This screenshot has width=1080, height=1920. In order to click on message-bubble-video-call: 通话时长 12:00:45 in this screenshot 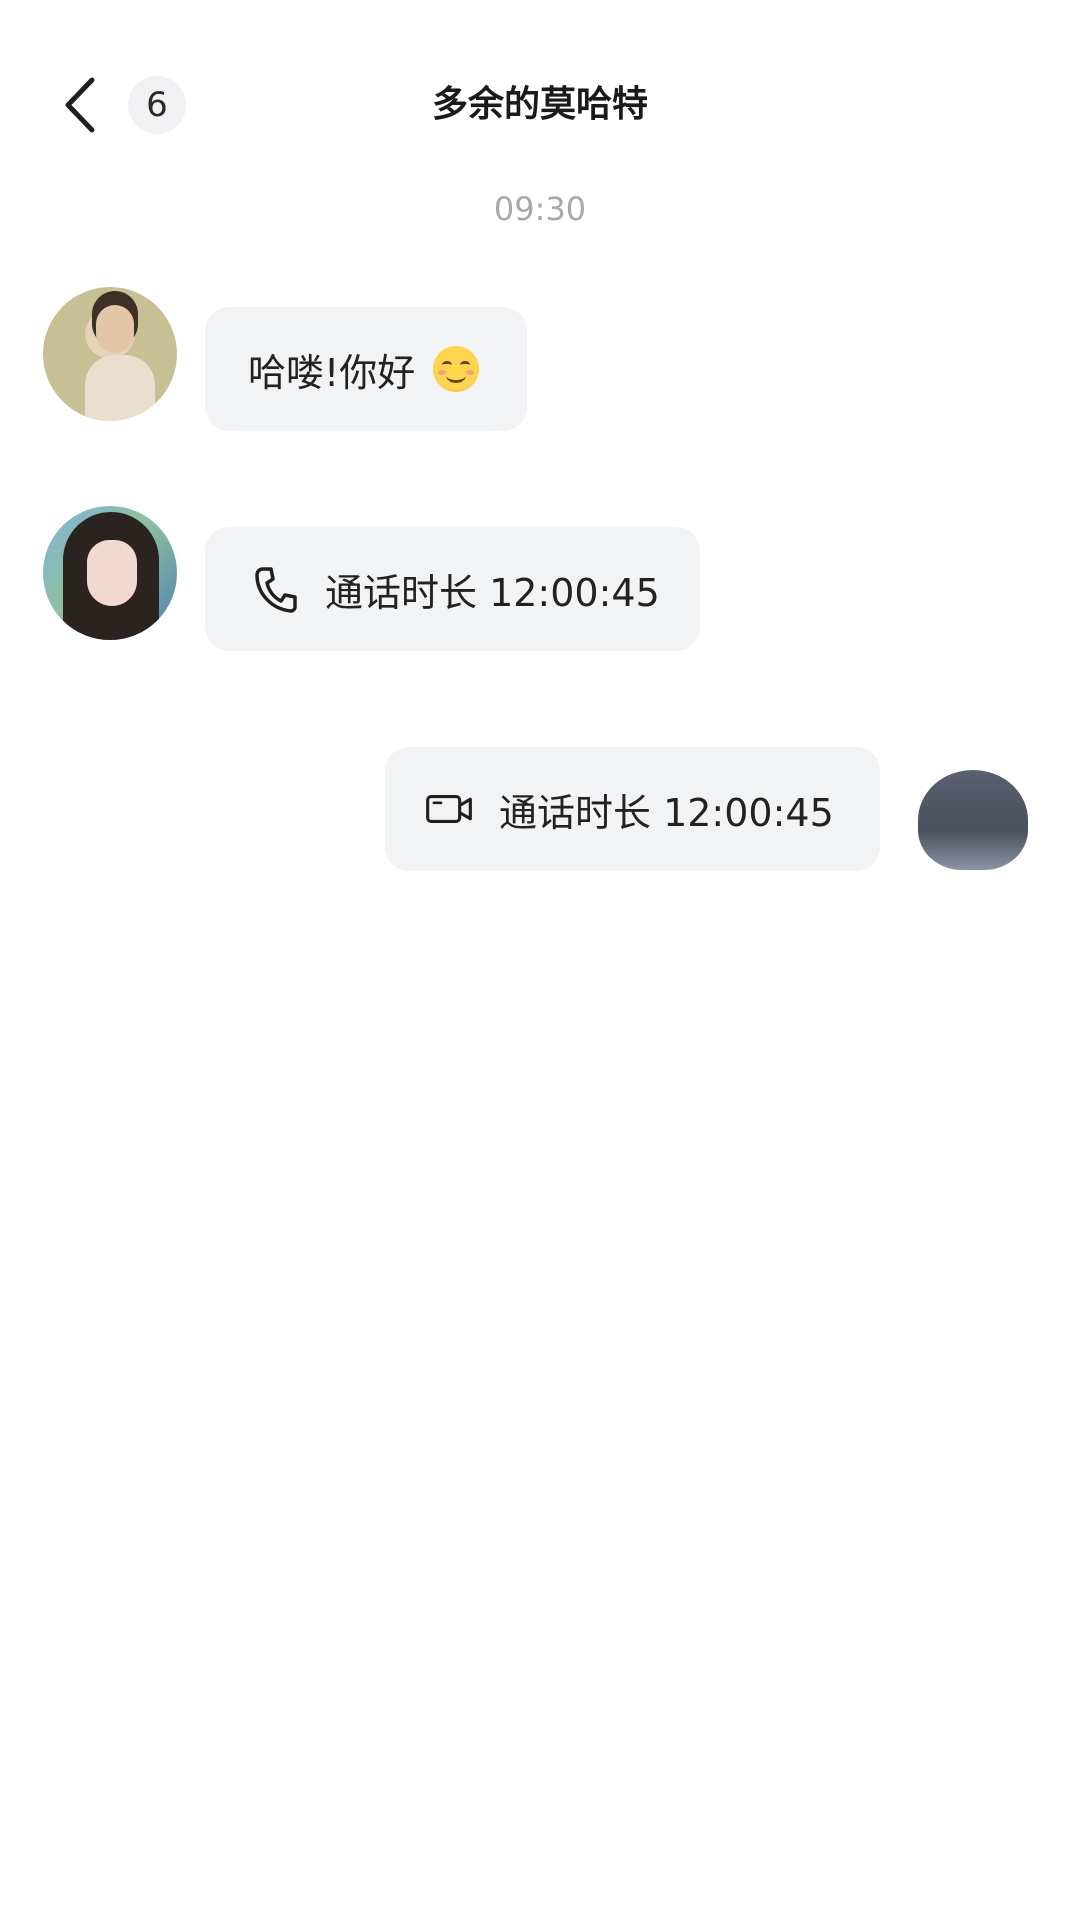, I will do `click(632, 809)`.